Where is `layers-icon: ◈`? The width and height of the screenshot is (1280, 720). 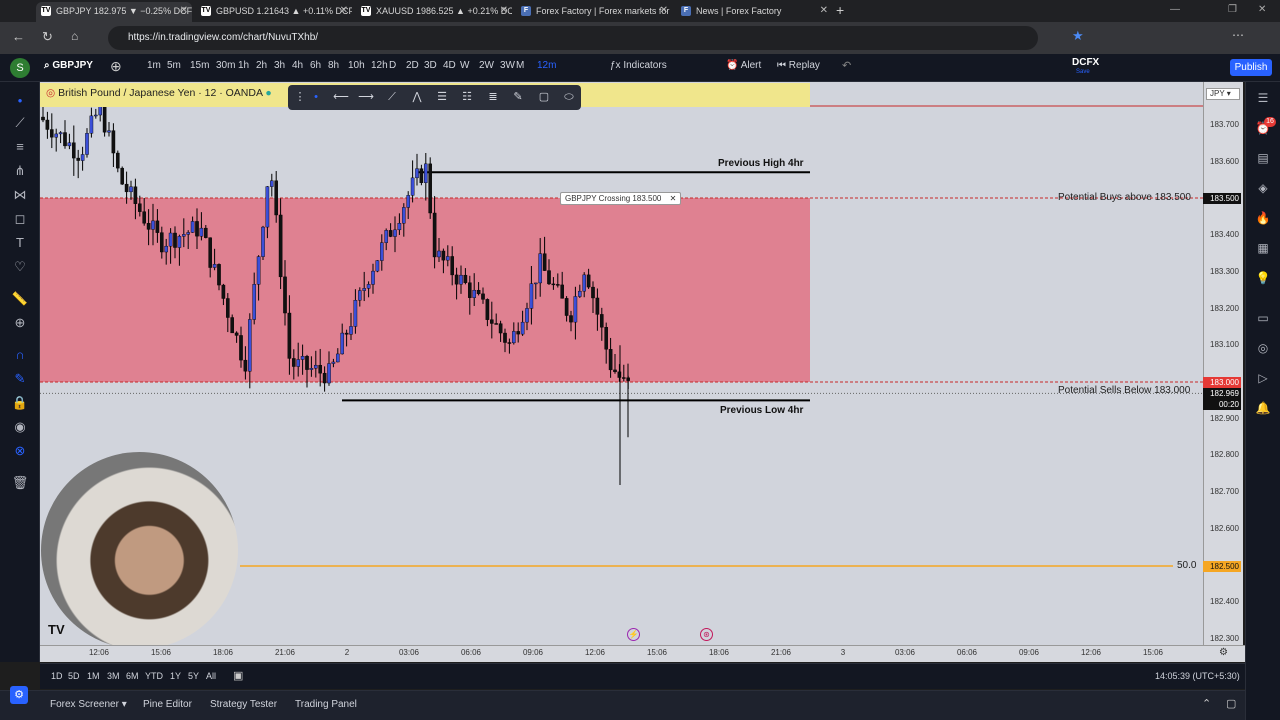
layers-icon: ◈ is located at coordinates (1263, 188).